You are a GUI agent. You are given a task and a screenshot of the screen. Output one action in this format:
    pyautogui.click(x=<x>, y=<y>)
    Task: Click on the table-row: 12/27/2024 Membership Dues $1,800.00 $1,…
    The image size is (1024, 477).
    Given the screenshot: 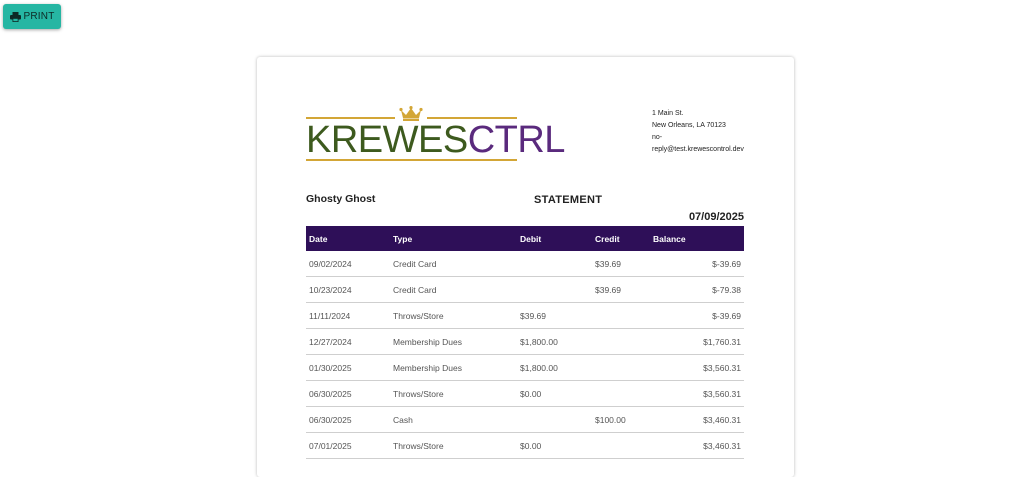 What is the action you would take?
    pyautogui.click(x=525, y=342)
    